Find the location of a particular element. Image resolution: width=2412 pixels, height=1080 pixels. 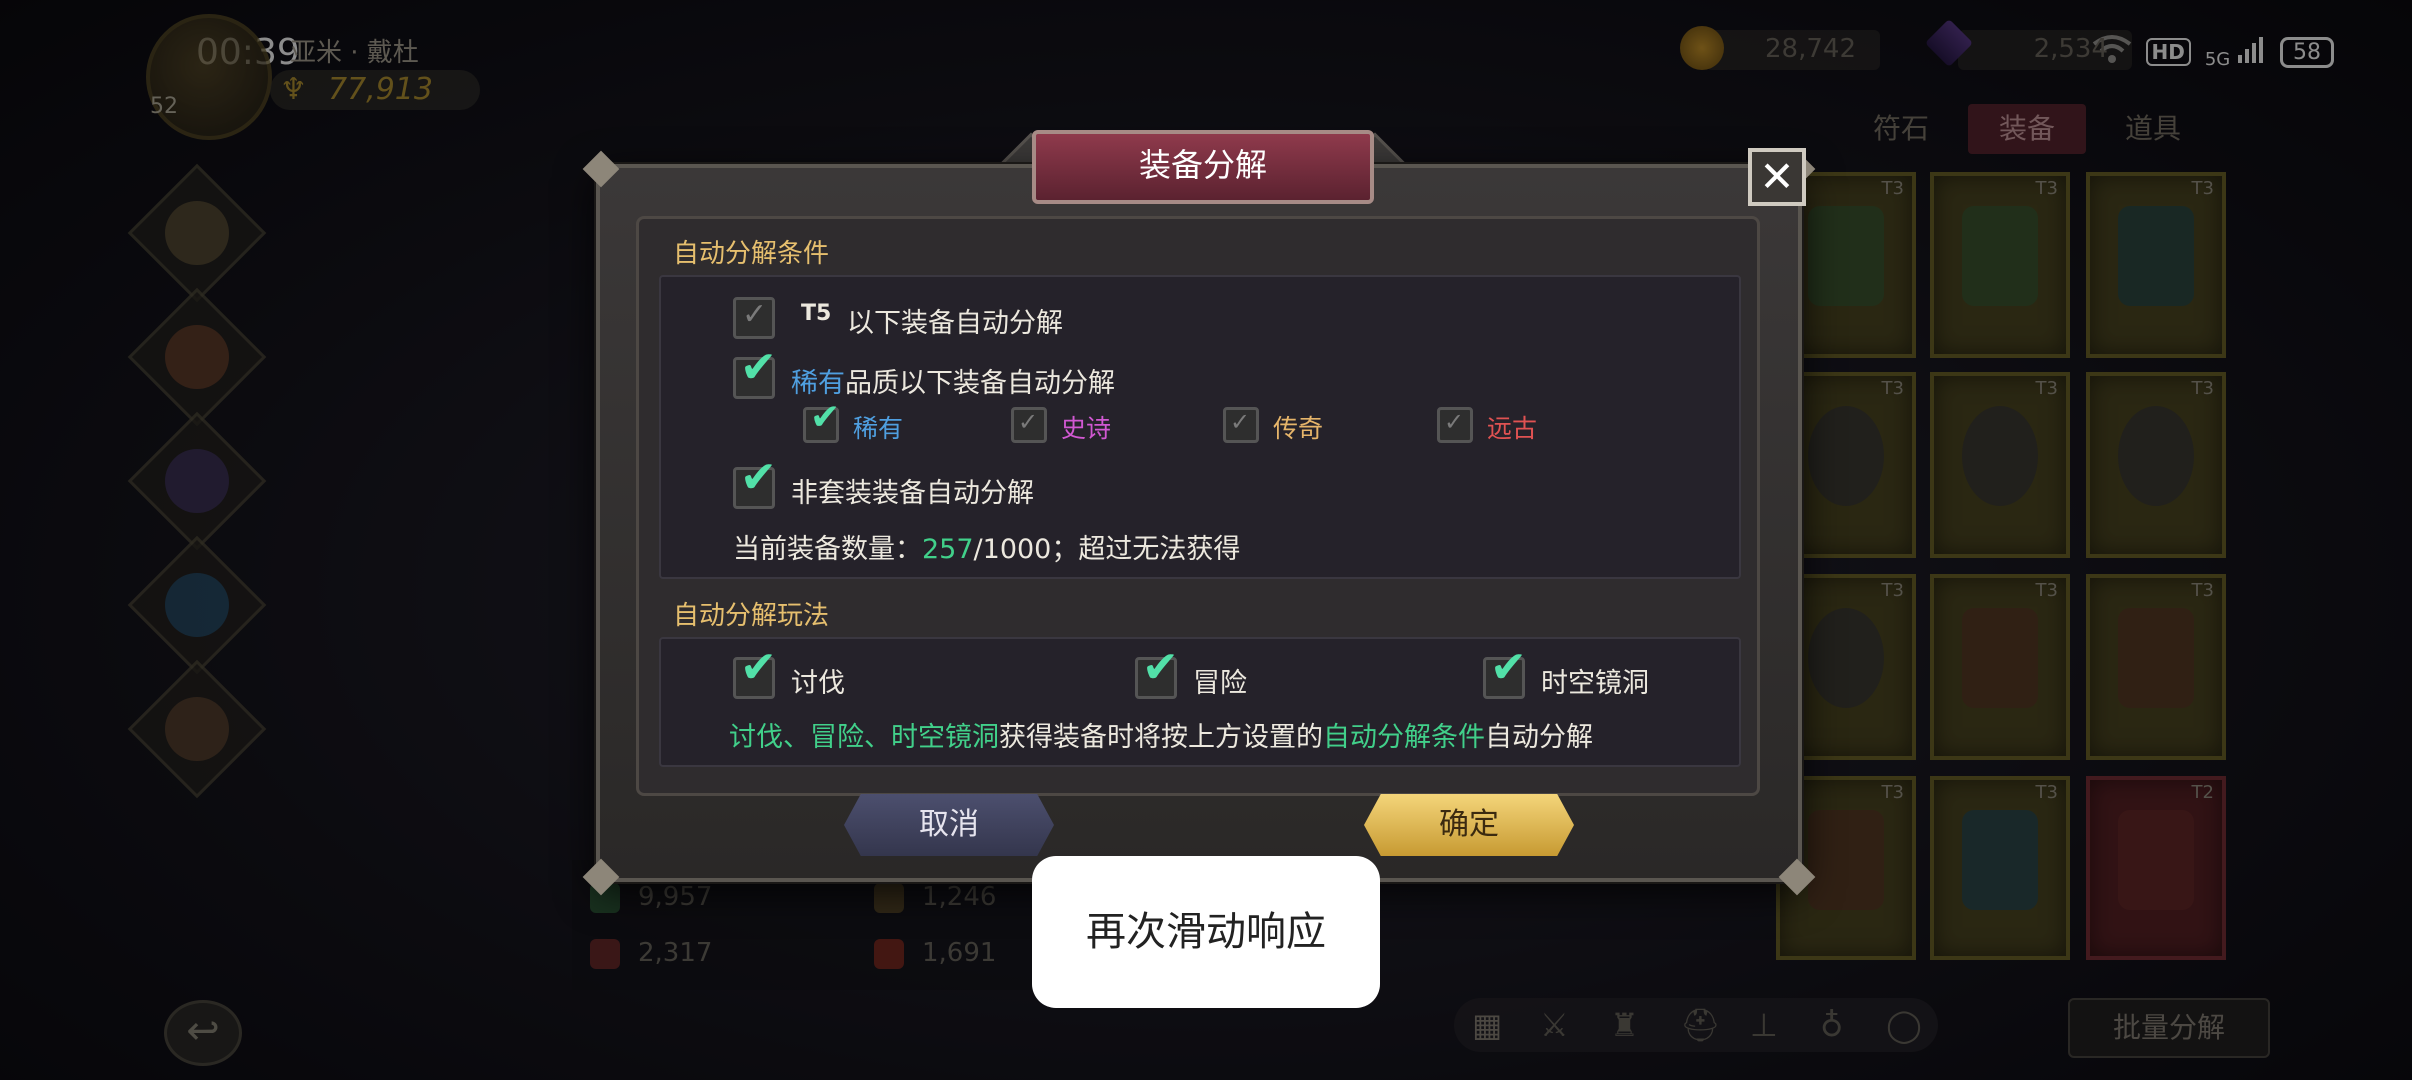

tier-checkbox: ✓ is located at coordinates (754, 318).